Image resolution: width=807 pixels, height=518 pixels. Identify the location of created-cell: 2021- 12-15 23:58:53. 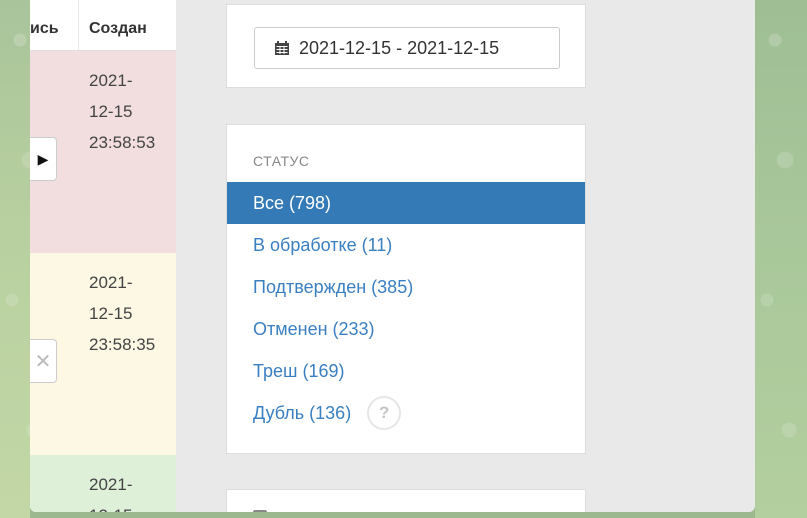
(127, 152).